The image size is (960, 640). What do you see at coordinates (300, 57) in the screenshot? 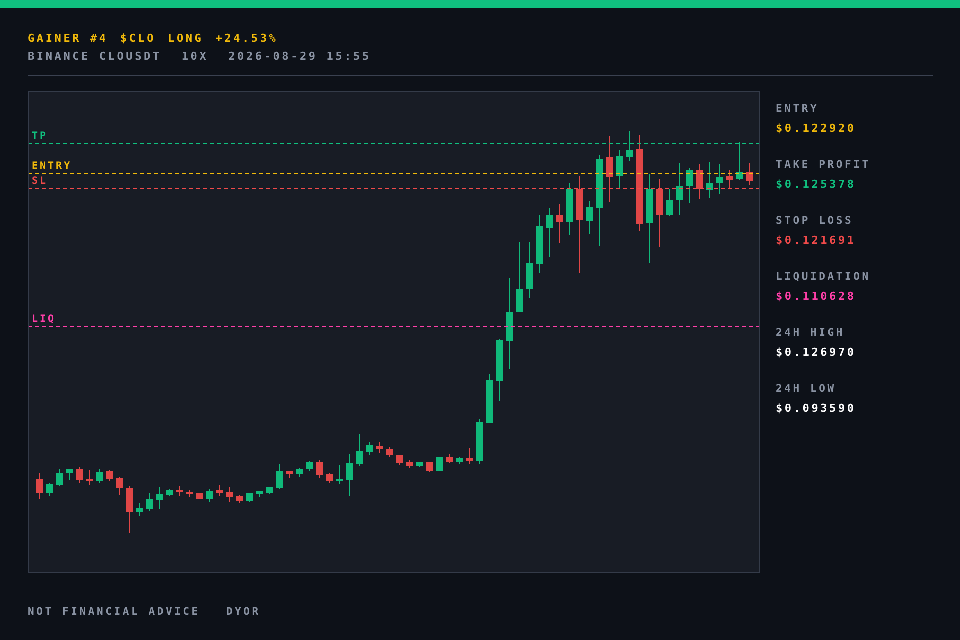
I see `timestamp: 2026-08-29 15:55` at bounding box center [300, 57].